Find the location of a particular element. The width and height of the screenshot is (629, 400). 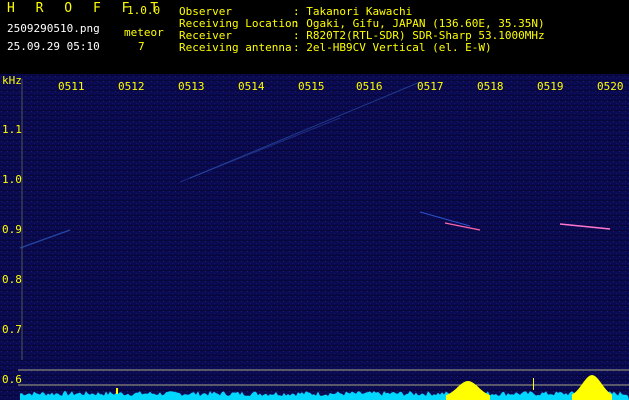

time-tick-0511: 0511 is located at coordinates (71, 86).